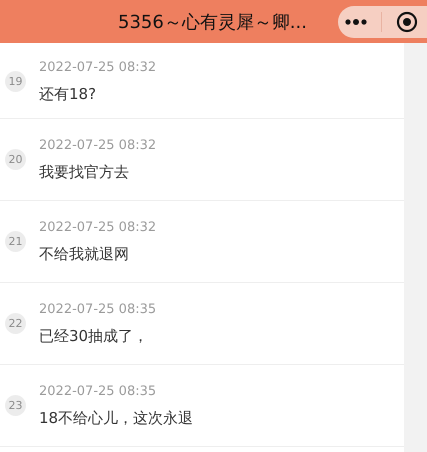 This screenshot has height=452, width=427. What do you see at coordinates (15, 81) in the screenshot?
I see `floor-number: 19` at bounding box center [15, 81].